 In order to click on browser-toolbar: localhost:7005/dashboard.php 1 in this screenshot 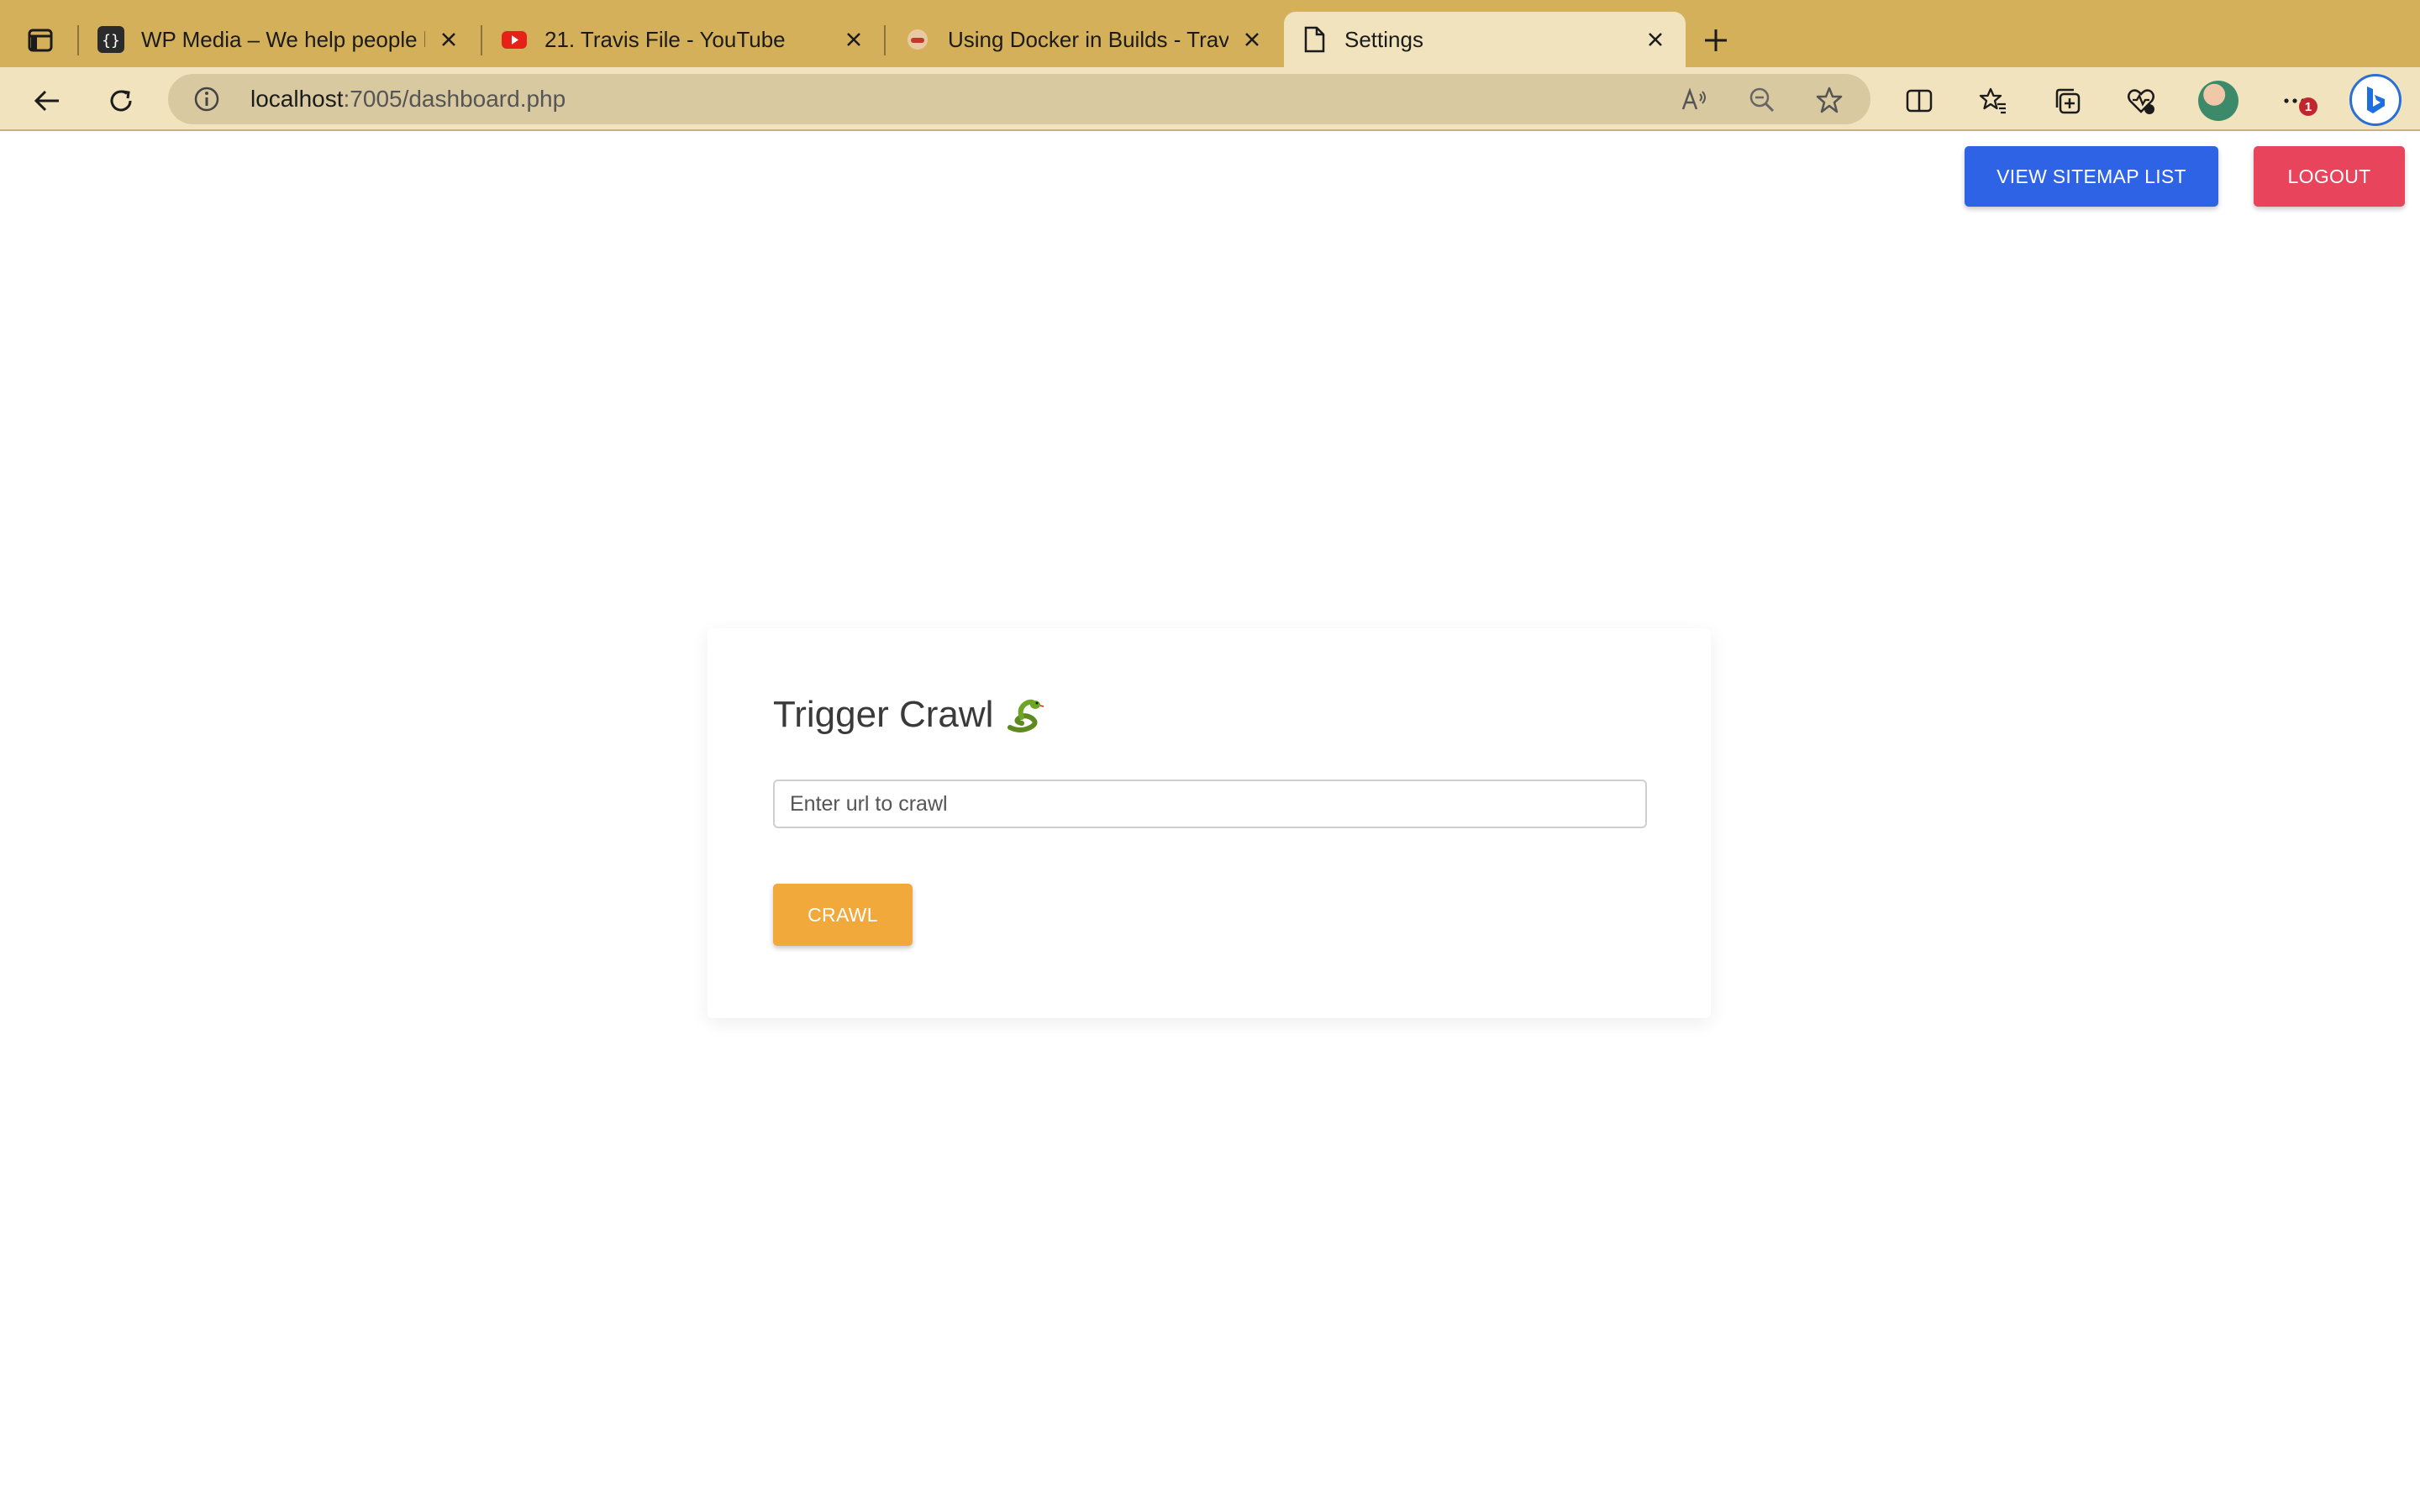, I will do `click(1210, 99)`.